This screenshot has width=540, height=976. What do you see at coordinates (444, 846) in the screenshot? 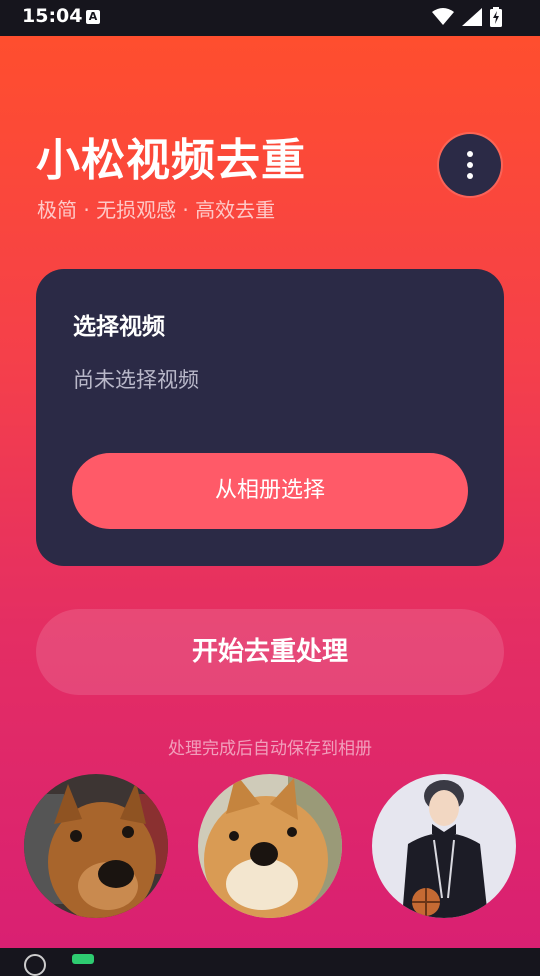
I see `person-basketball-avatar` at bounding box center [444, 846].